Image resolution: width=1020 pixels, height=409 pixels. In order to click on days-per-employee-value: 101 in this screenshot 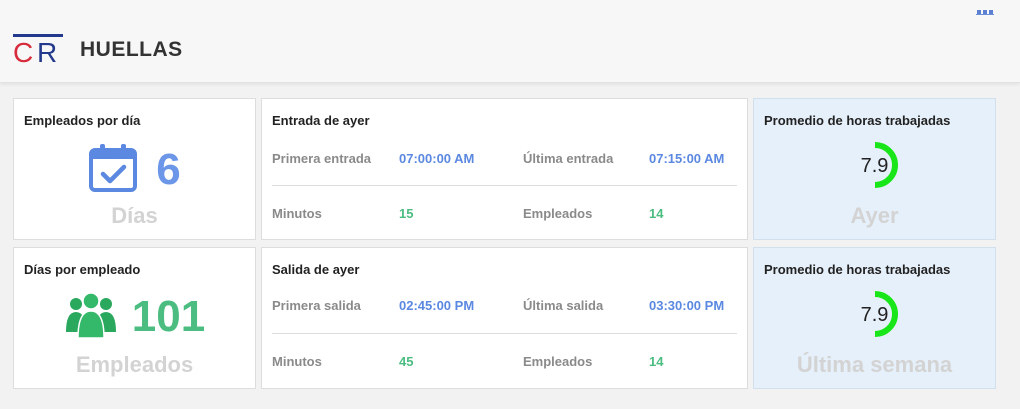, I will do `click(168, 316)`.